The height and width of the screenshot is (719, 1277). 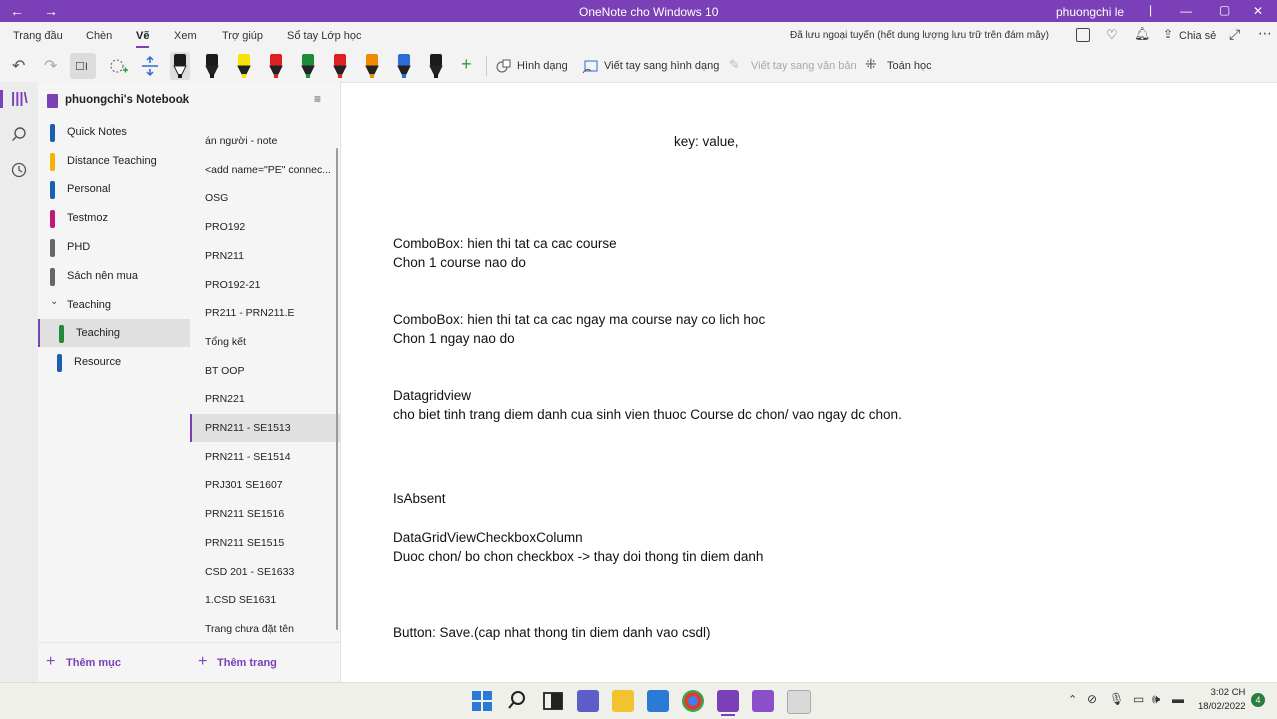 I want to click on section-item: PHD, so click(x=114, y=247).